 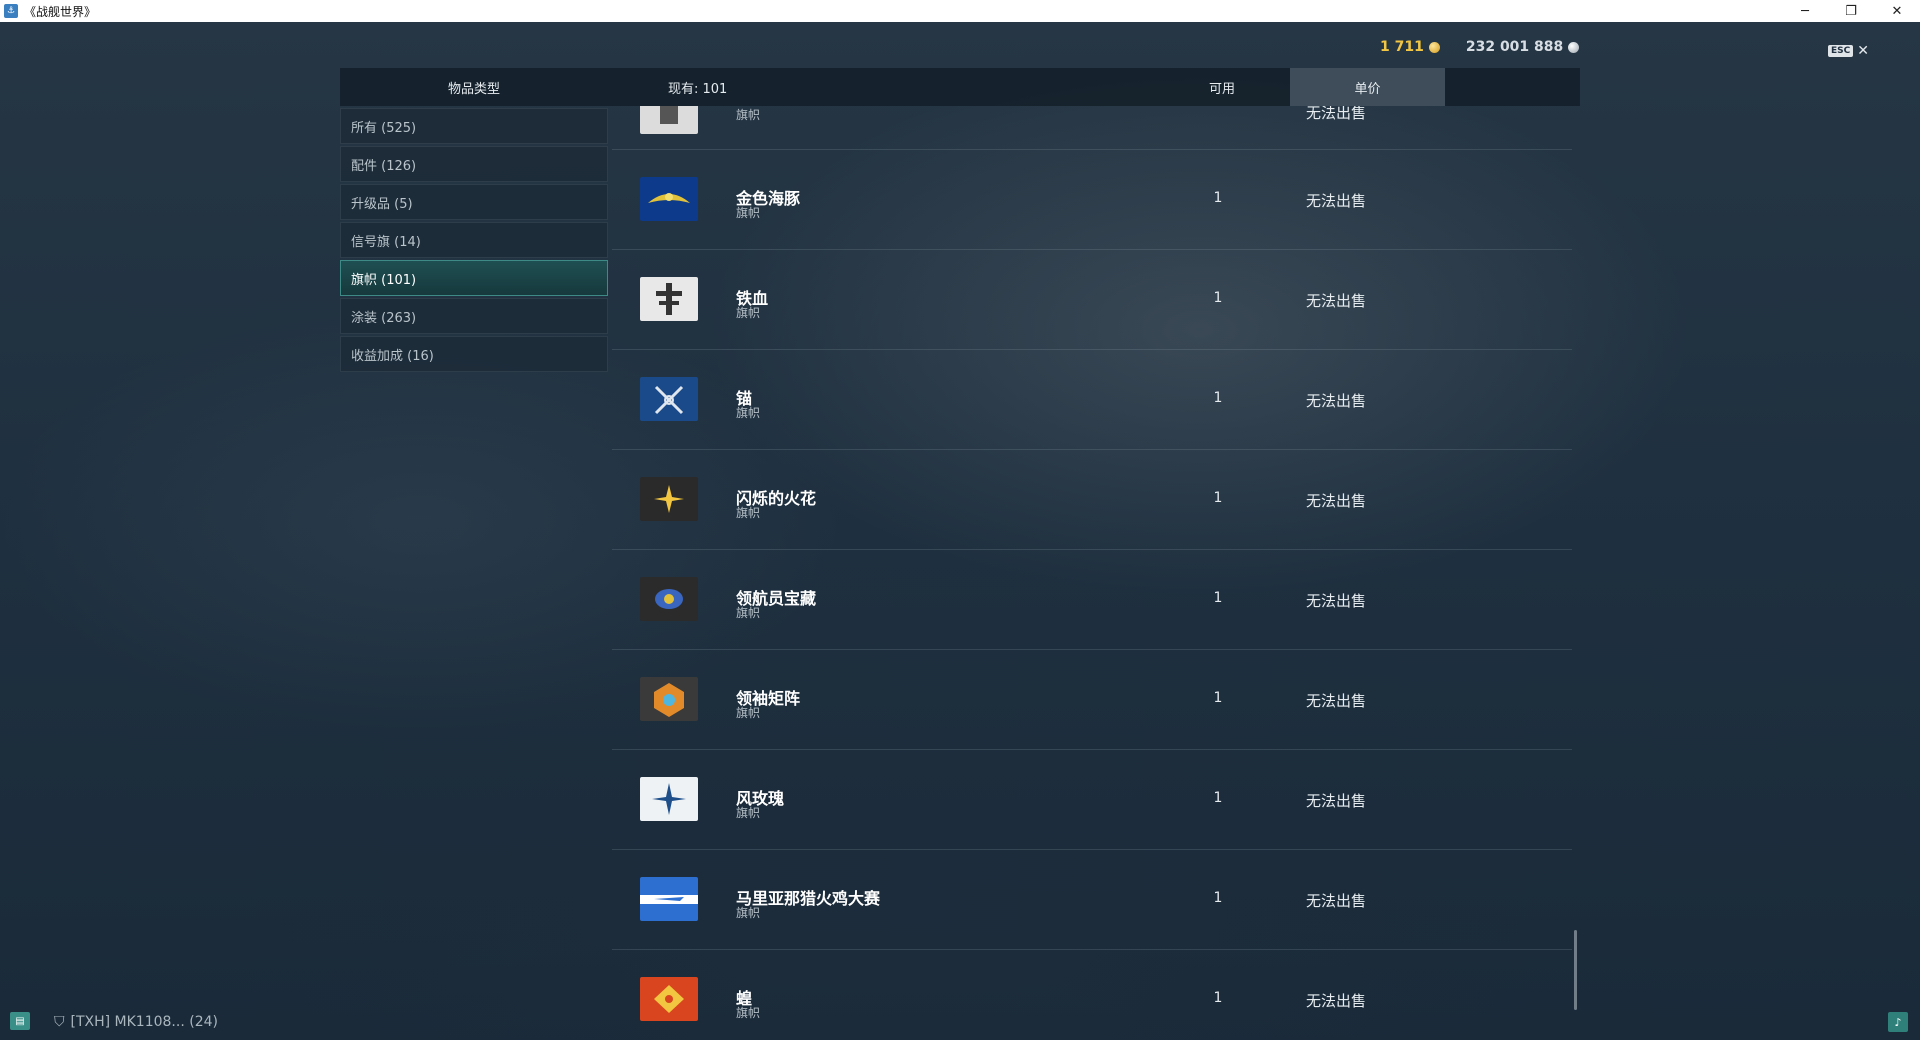 I want to click on golden-dolphin-flag-icon, so click(x=669, y=199).